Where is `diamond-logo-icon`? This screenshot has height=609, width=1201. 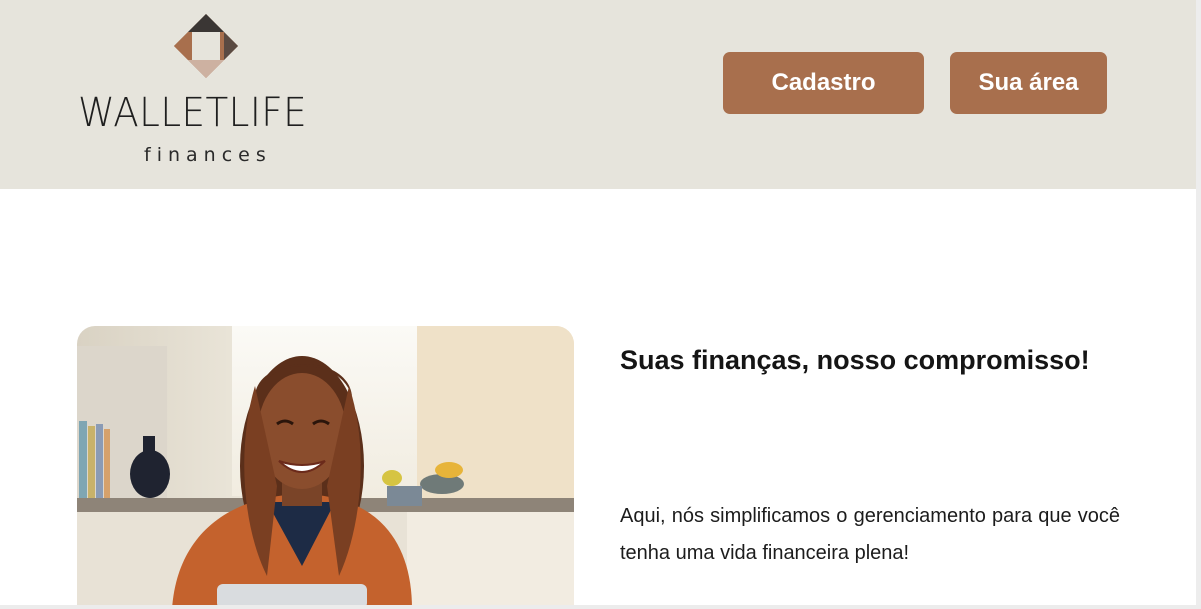
diamond-logo-icon is located at coordinates (206, 46).